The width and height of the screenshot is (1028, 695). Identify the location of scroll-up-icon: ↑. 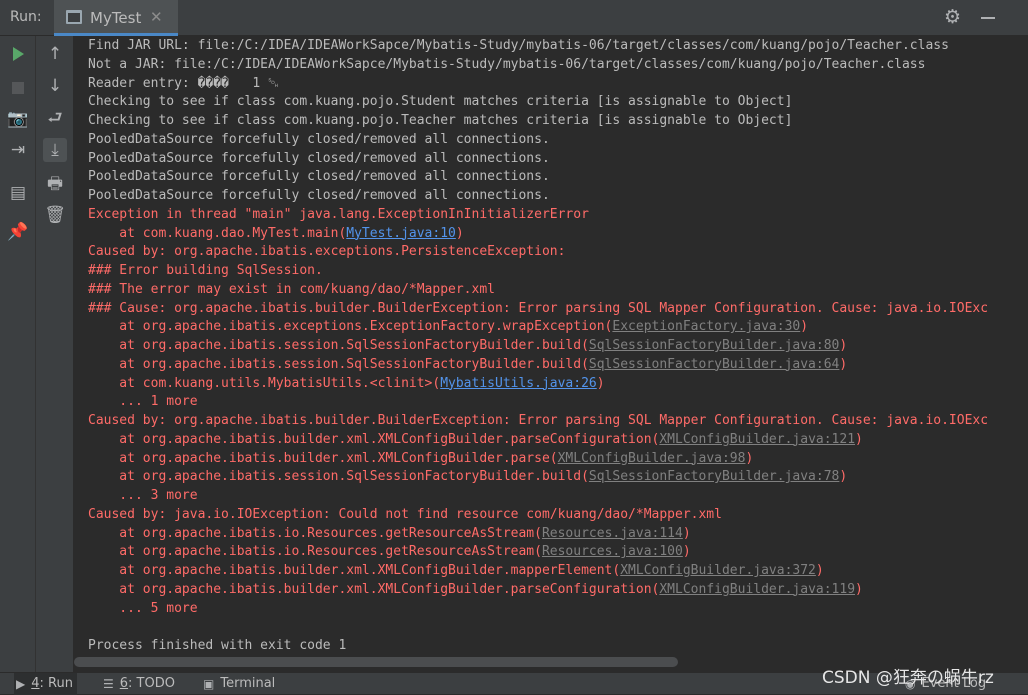
(55, 54).